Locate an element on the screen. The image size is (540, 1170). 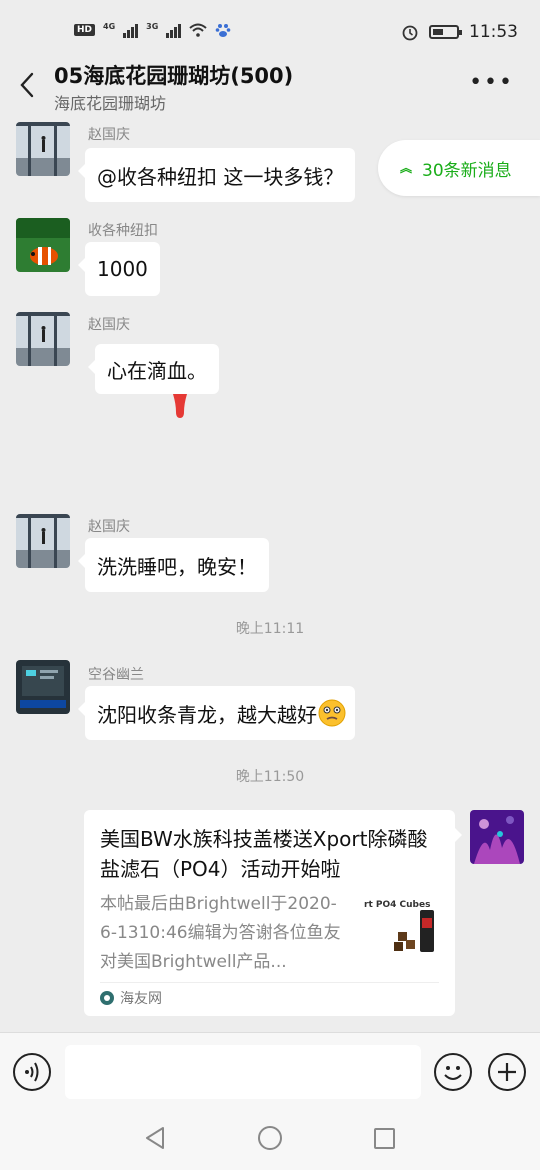
card-source-label: 海友网 is located at coordinates (141, 999).